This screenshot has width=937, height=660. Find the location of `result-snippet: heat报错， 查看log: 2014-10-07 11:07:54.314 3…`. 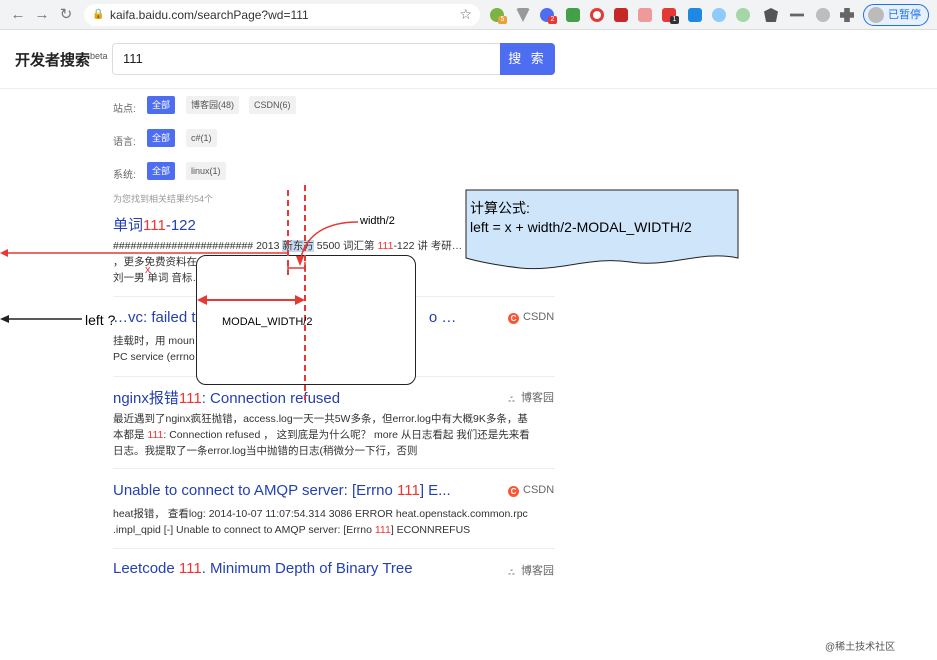

result-snippet: heat报错， 查看log: 2014-10-07 11:07:54.314 3… is located at coordinates (320, 522).